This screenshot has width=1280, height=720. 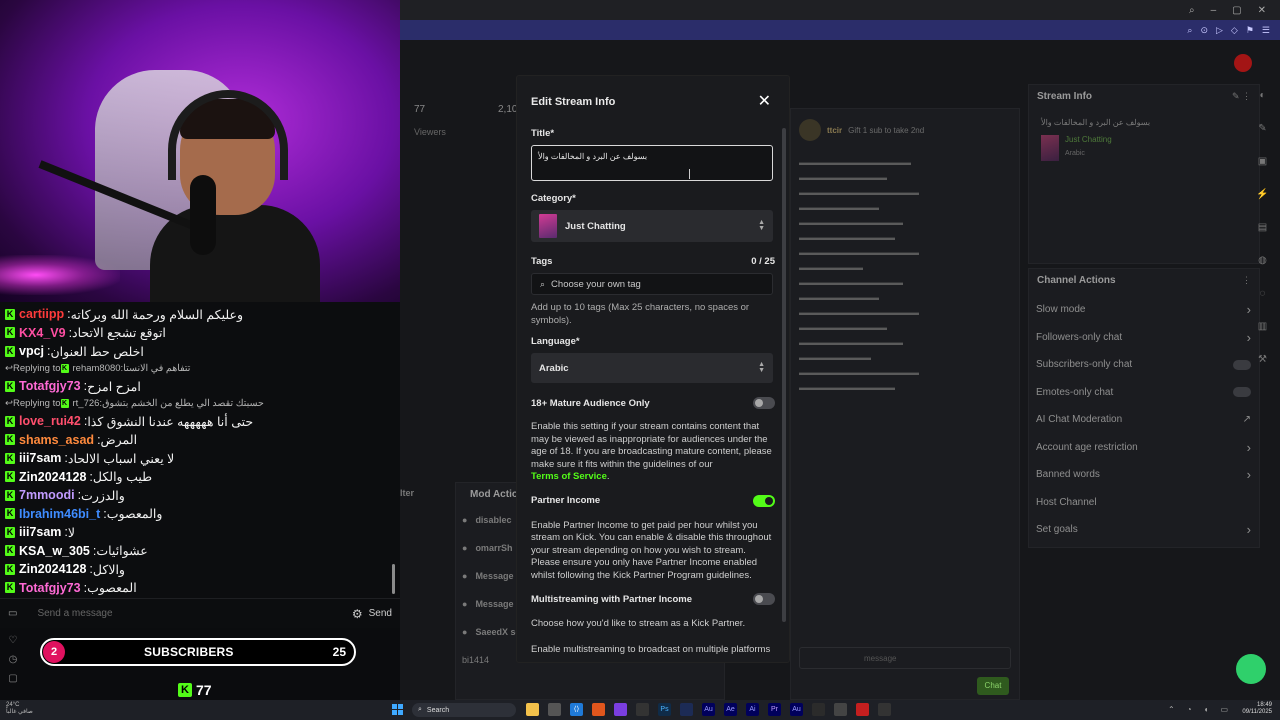 I want to click on chat-mode-icon: ▭, so click(x=12, y=613).